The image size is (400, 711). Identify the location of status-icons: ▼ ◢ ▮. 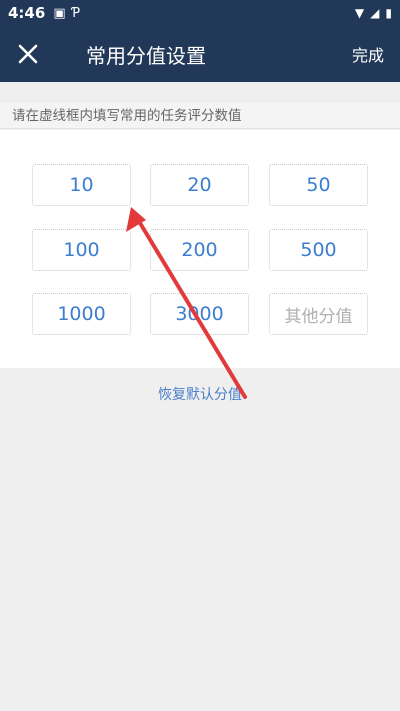
(373, 13).